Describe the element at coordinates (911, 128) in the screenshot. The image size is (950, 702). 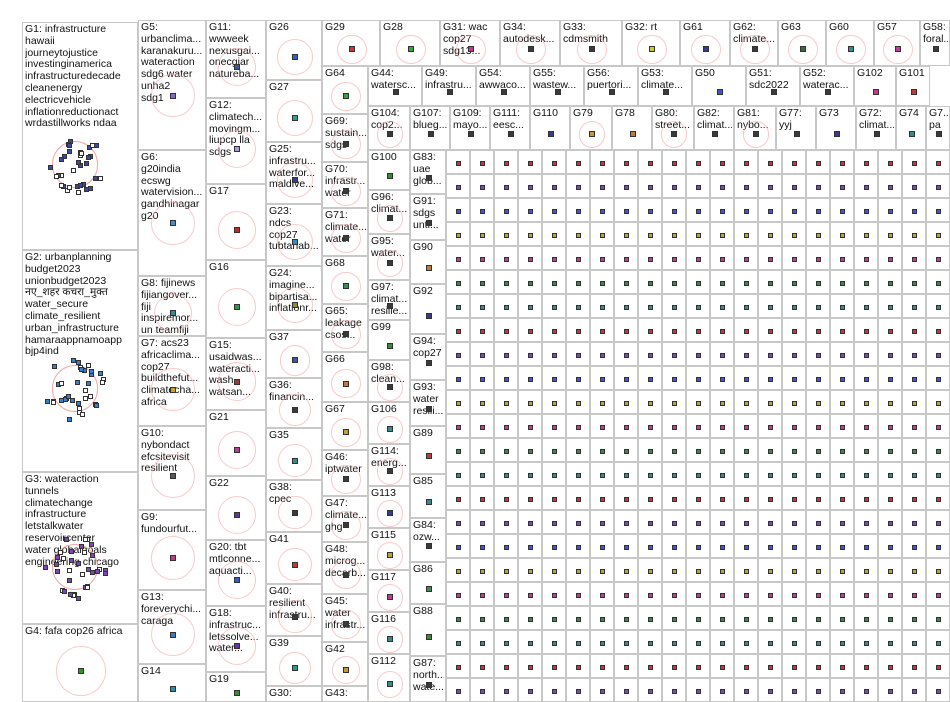
I see `group-cell-g74: G74` at that location.